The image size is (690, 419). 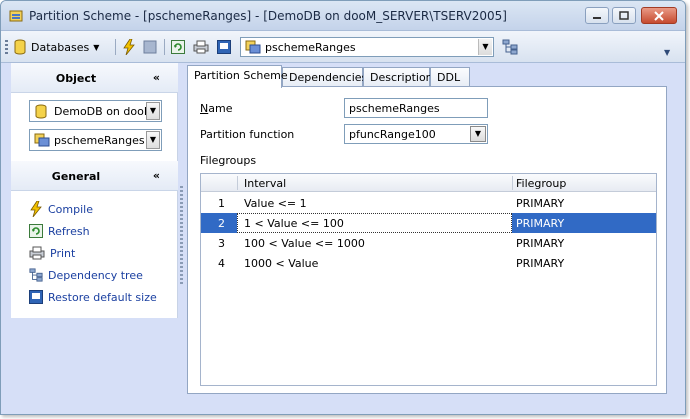 What do you see at coordinates (76, 176) in the screenshot?
I see `general-section-title: General` at bounding box center [76, 176].